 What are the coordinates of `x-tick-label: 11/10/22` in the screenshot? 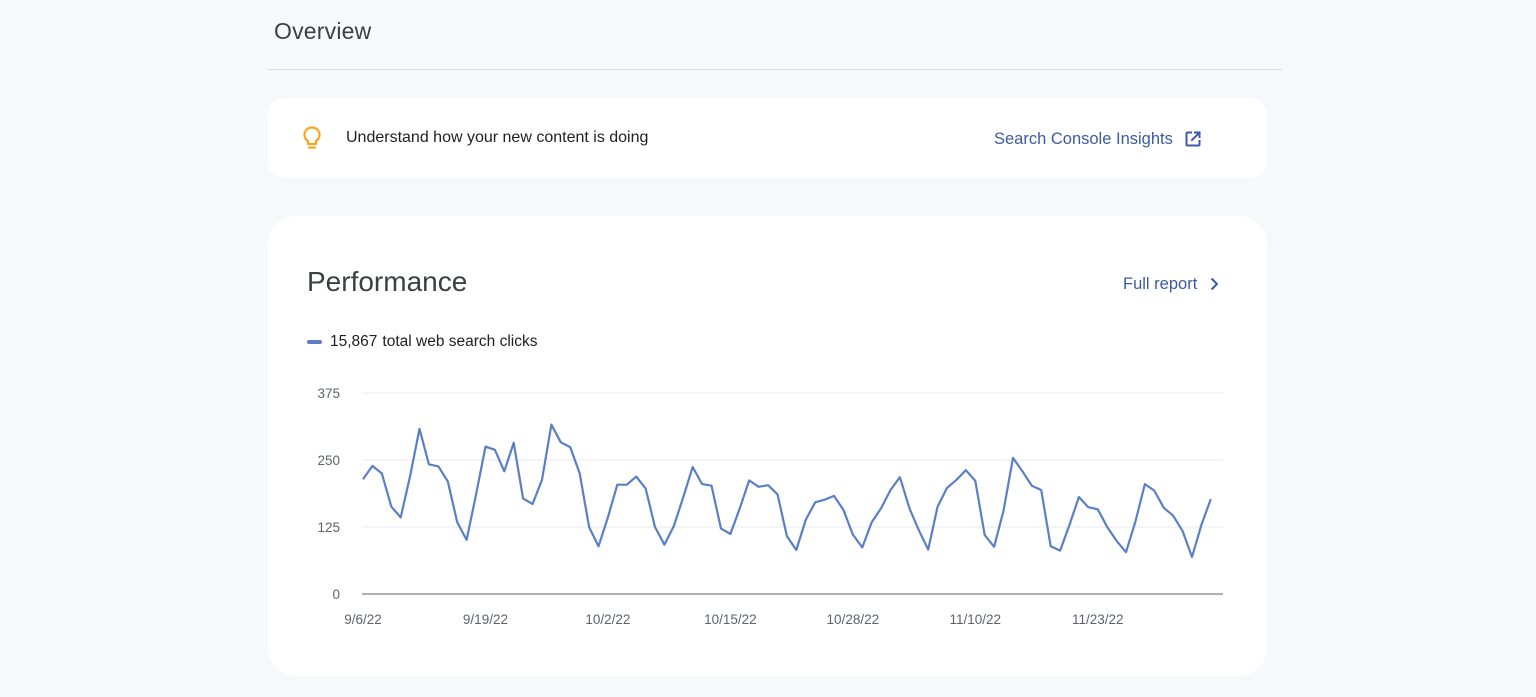 It's located at (976, 619).